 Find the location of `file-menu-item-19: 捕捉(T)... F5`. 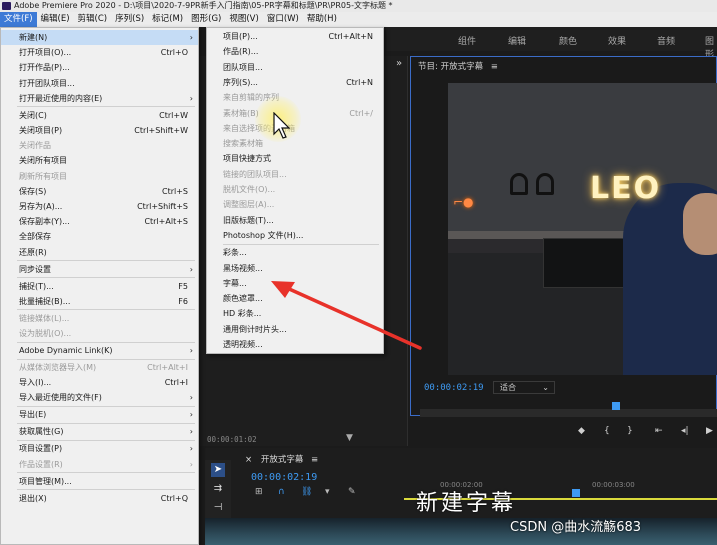

file-menu-item-19: 捕捉(T)... F5 is located at coordinates (99, 286).